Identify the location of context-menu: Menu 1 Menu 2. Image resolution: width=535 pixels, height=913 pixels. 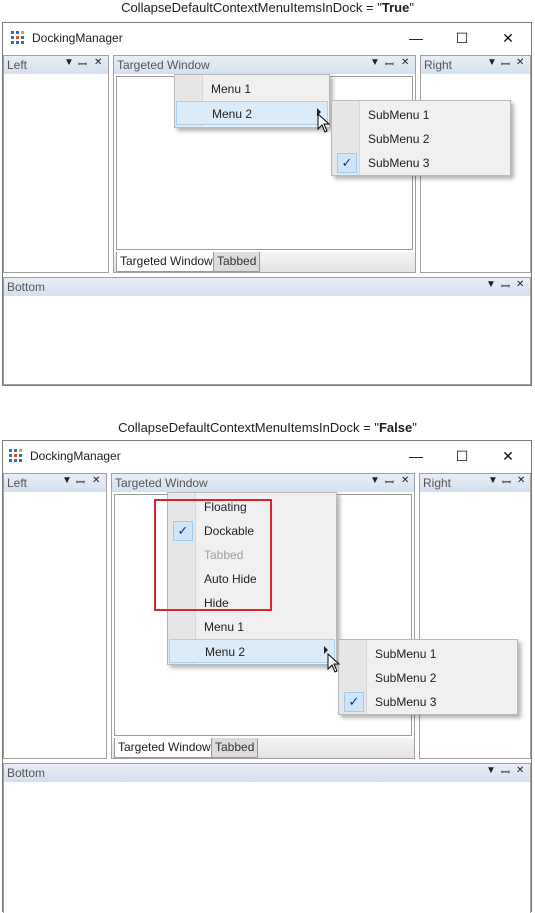
(252, 101).